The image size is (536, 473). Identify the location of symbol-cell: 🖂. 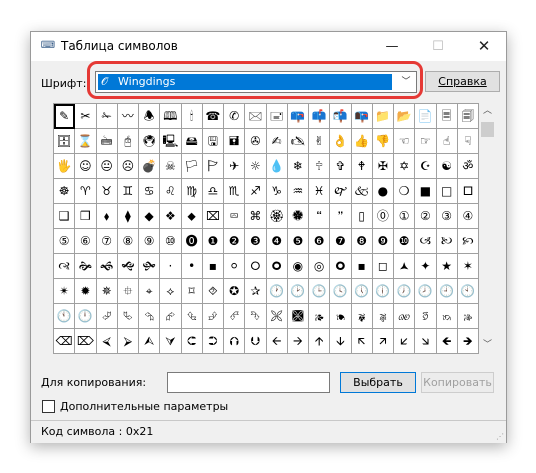
(256, 116).